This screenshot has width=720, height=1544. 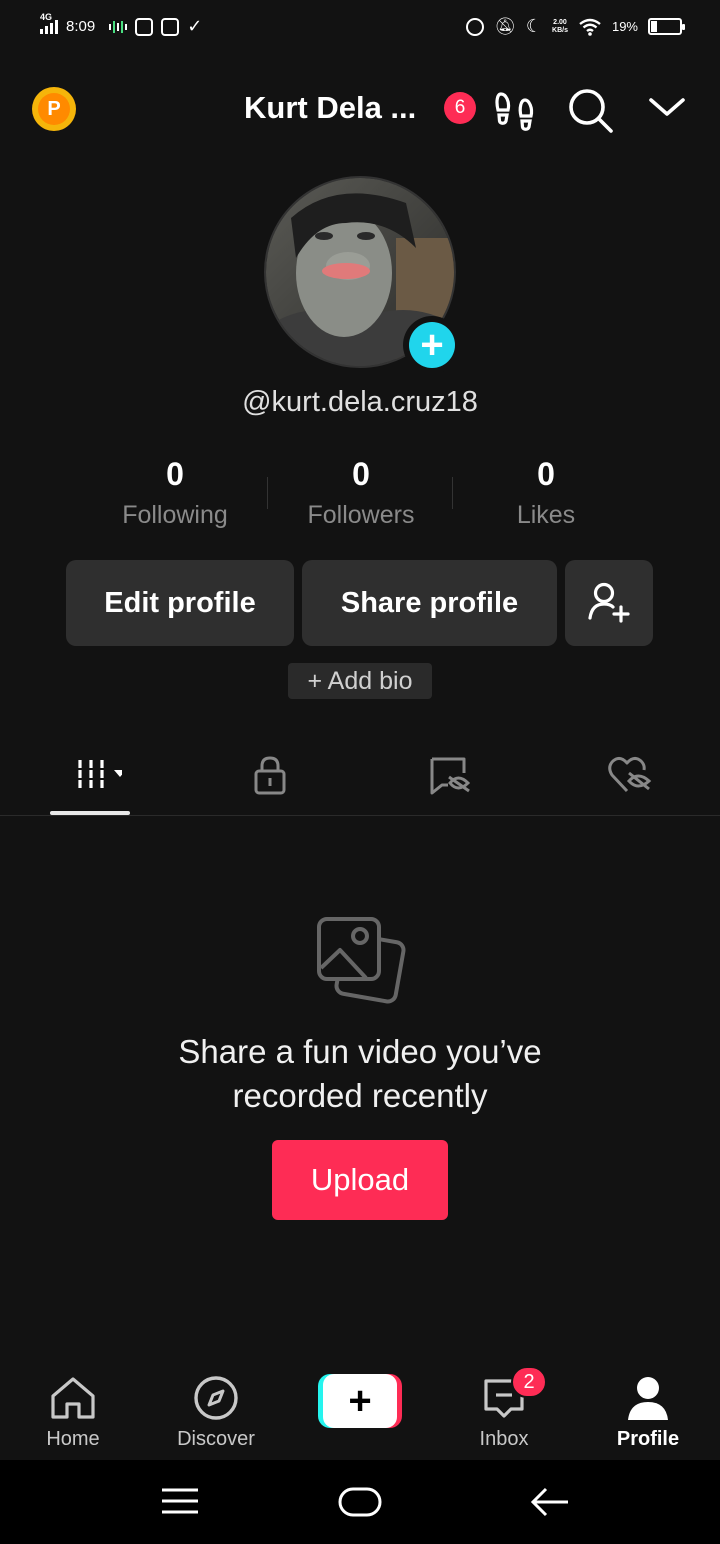 What do you see at coordinates (505, 26) in the screenshot?
I see `mute-icon: 🔕︎` at bounding box center [505, 26].